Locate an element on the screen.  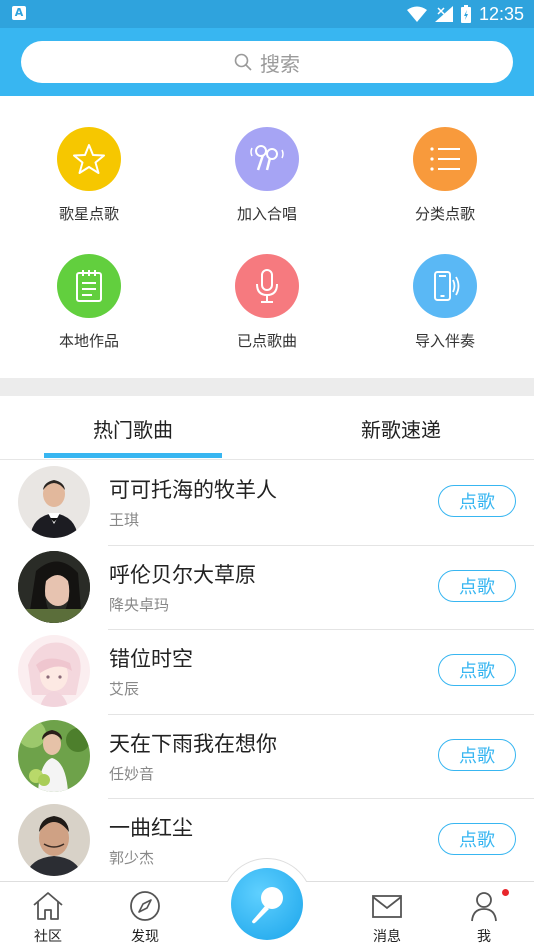
song-artist: 郭少杰 is located at coordinates (132, 858).